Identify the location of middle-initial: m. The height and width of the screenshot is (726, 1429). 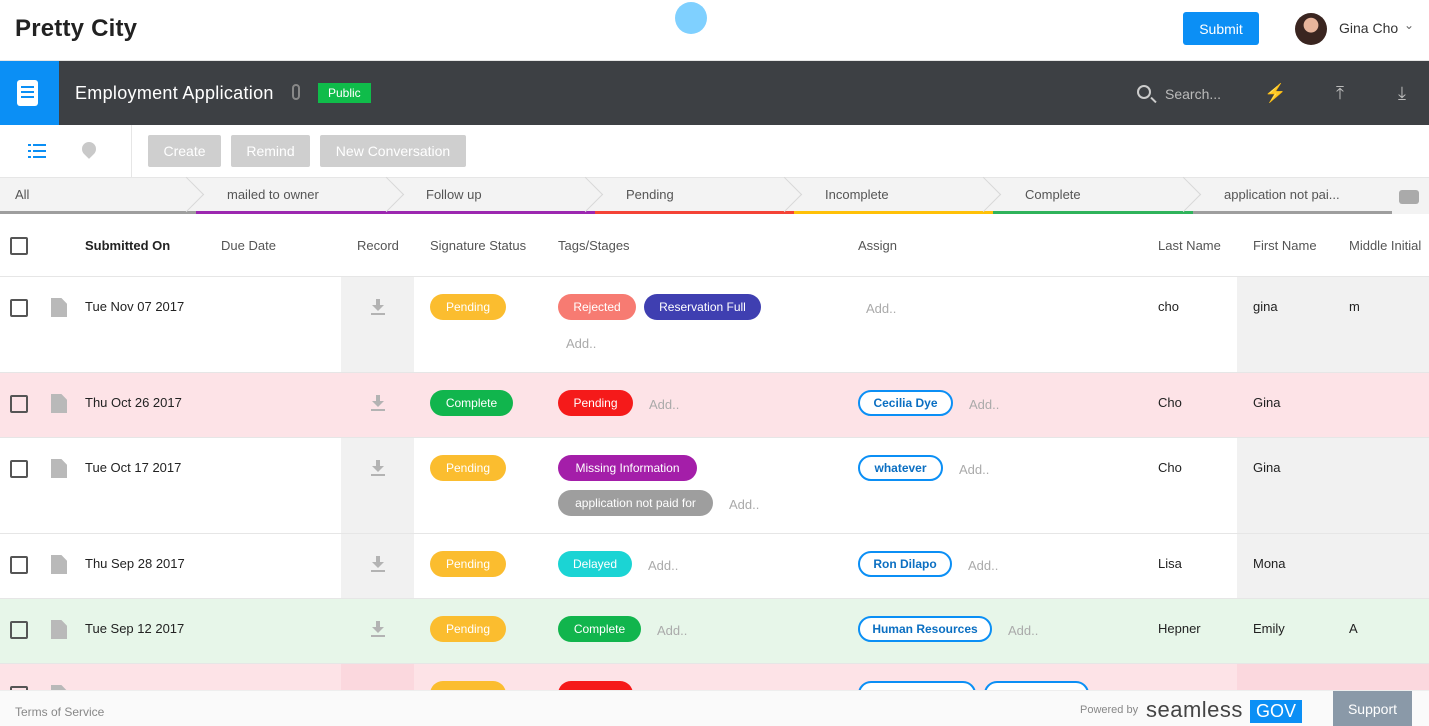
(1354, 306).